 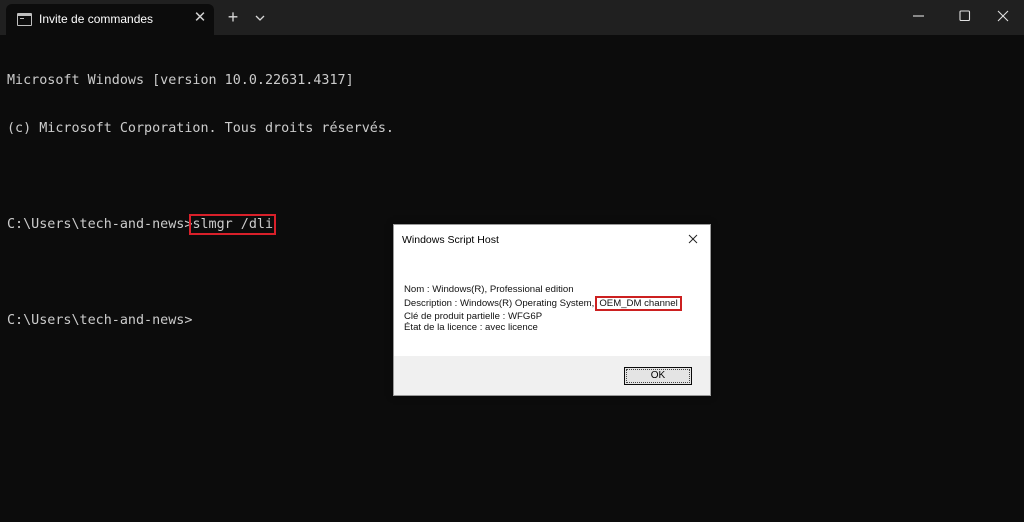 I want to click on tab-title: Invite de commandes, so click(x=96, y=19).